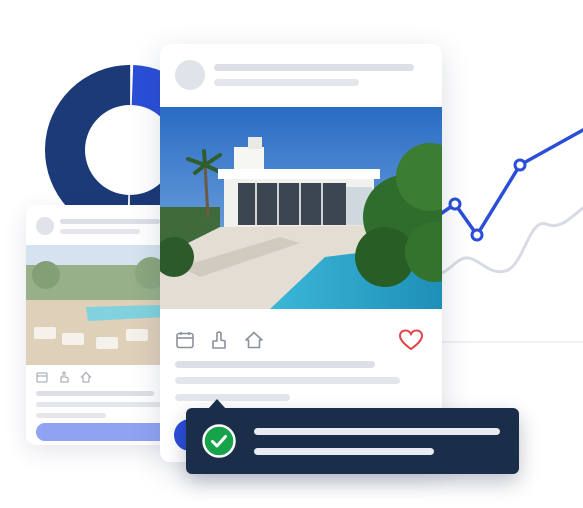 Image resolution: width=583 pixels, height=508 pixels. I want to click on donut-hole, so click(130, 150).